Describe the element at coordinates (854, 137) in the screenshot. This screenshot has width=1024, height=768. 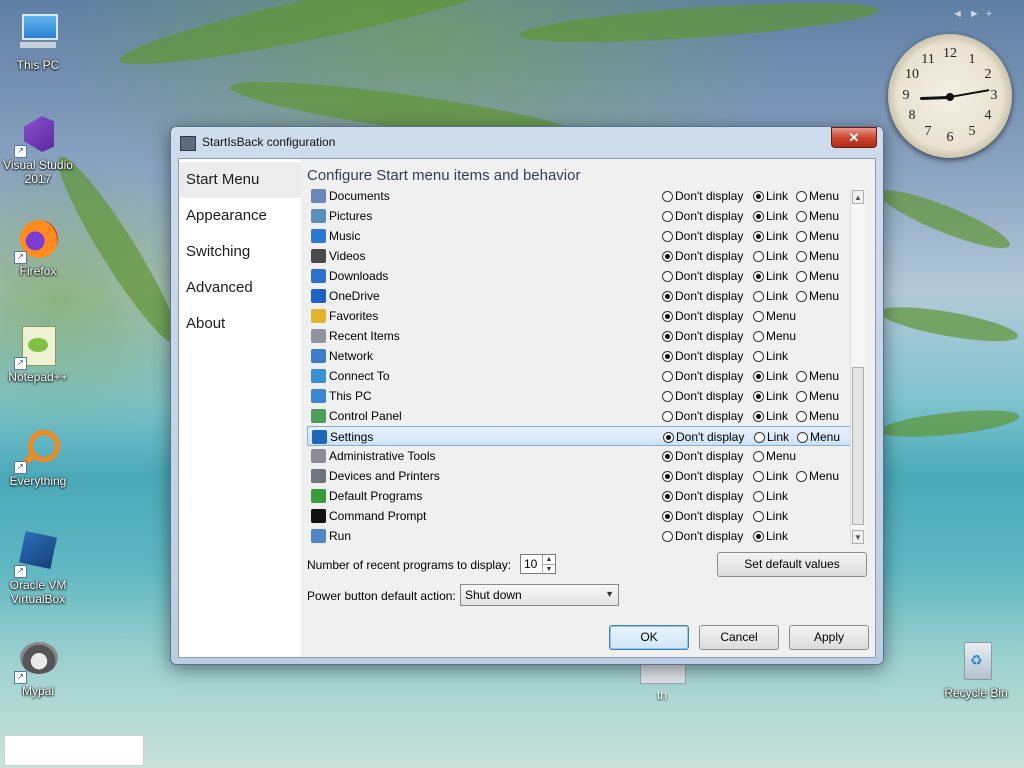
I see `close-button: ✕` at that location.